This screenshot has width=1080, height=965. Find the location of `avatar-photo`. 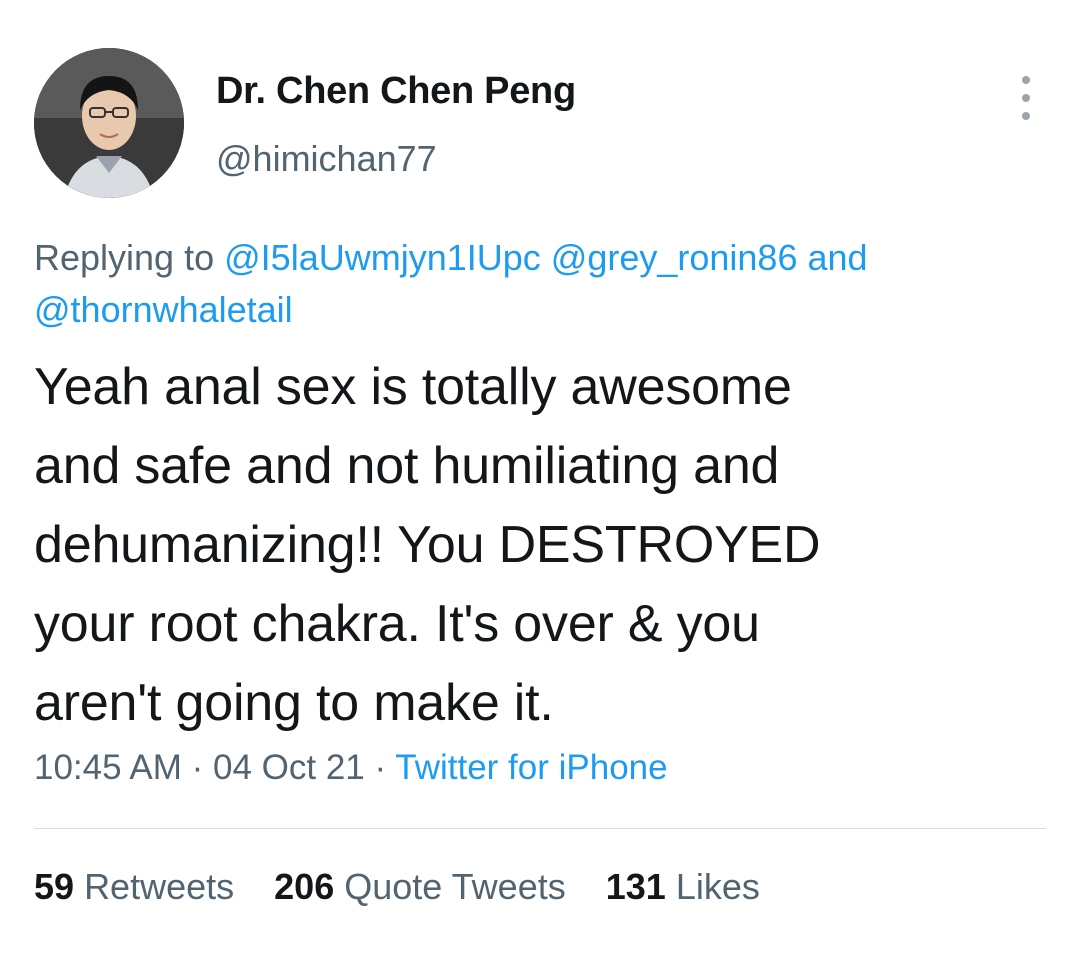

avatar-photo is located at coordinates (109, 123).